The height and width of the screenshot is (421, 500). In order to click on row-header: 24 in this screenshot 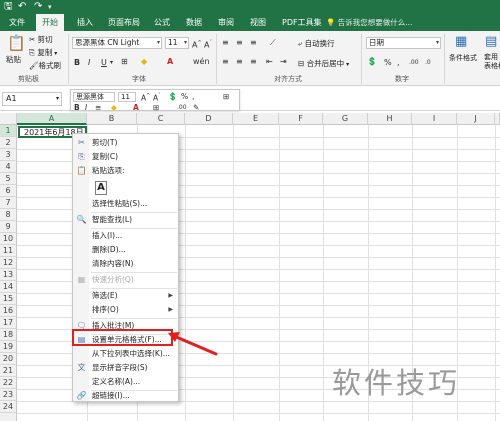, I will do `click(8, 407)`.